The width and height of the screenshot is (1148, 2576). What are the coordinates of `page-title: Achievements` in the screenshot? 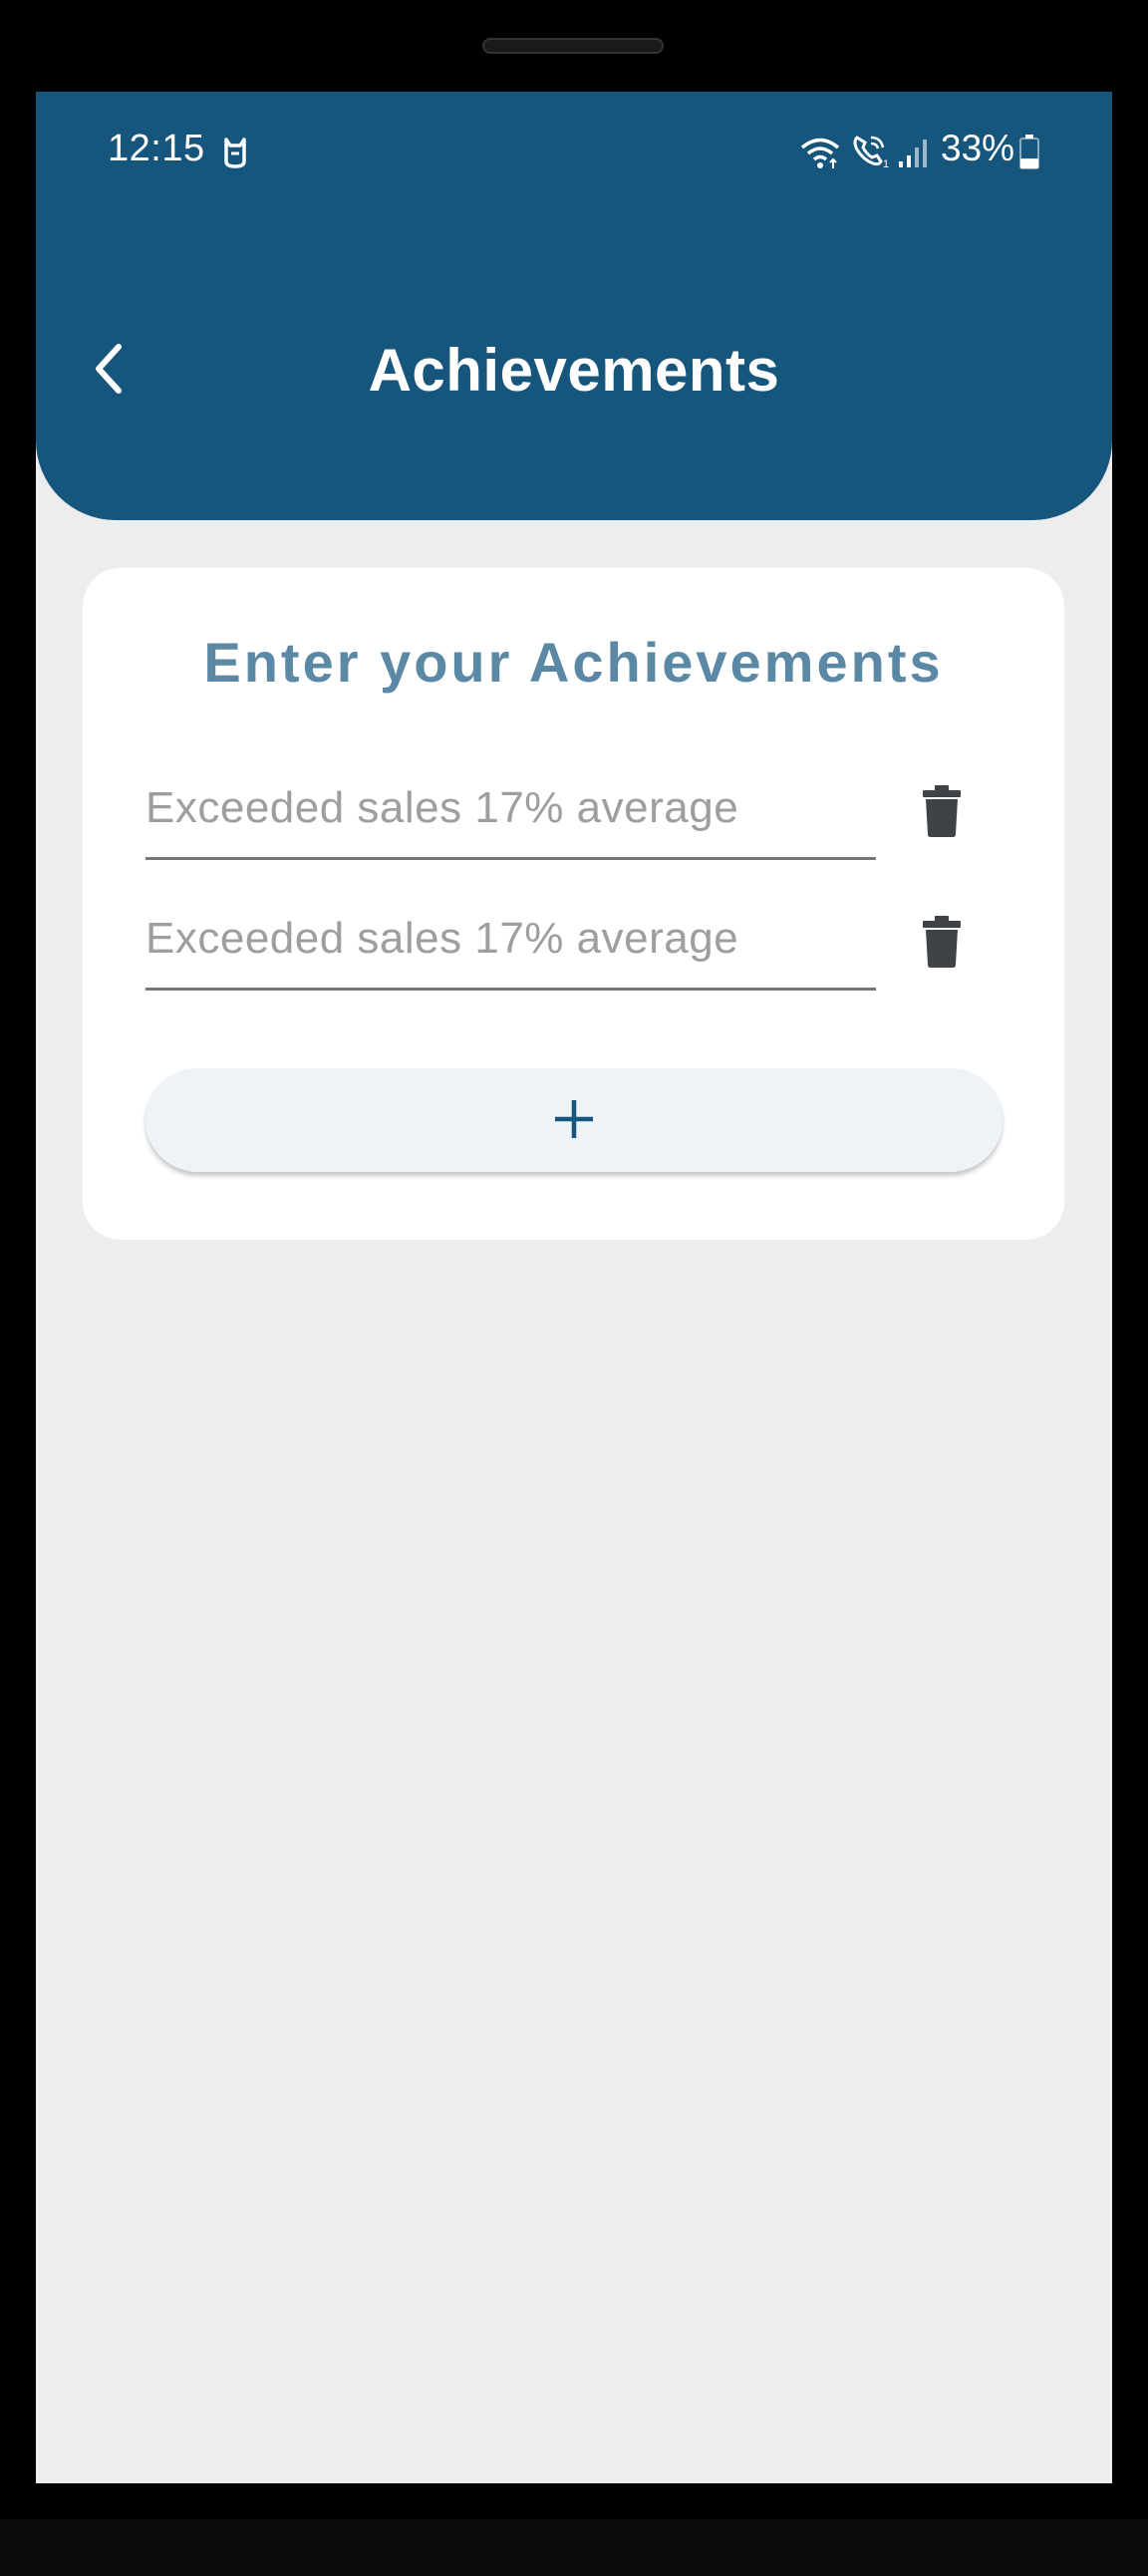 It's located at (574, 370).